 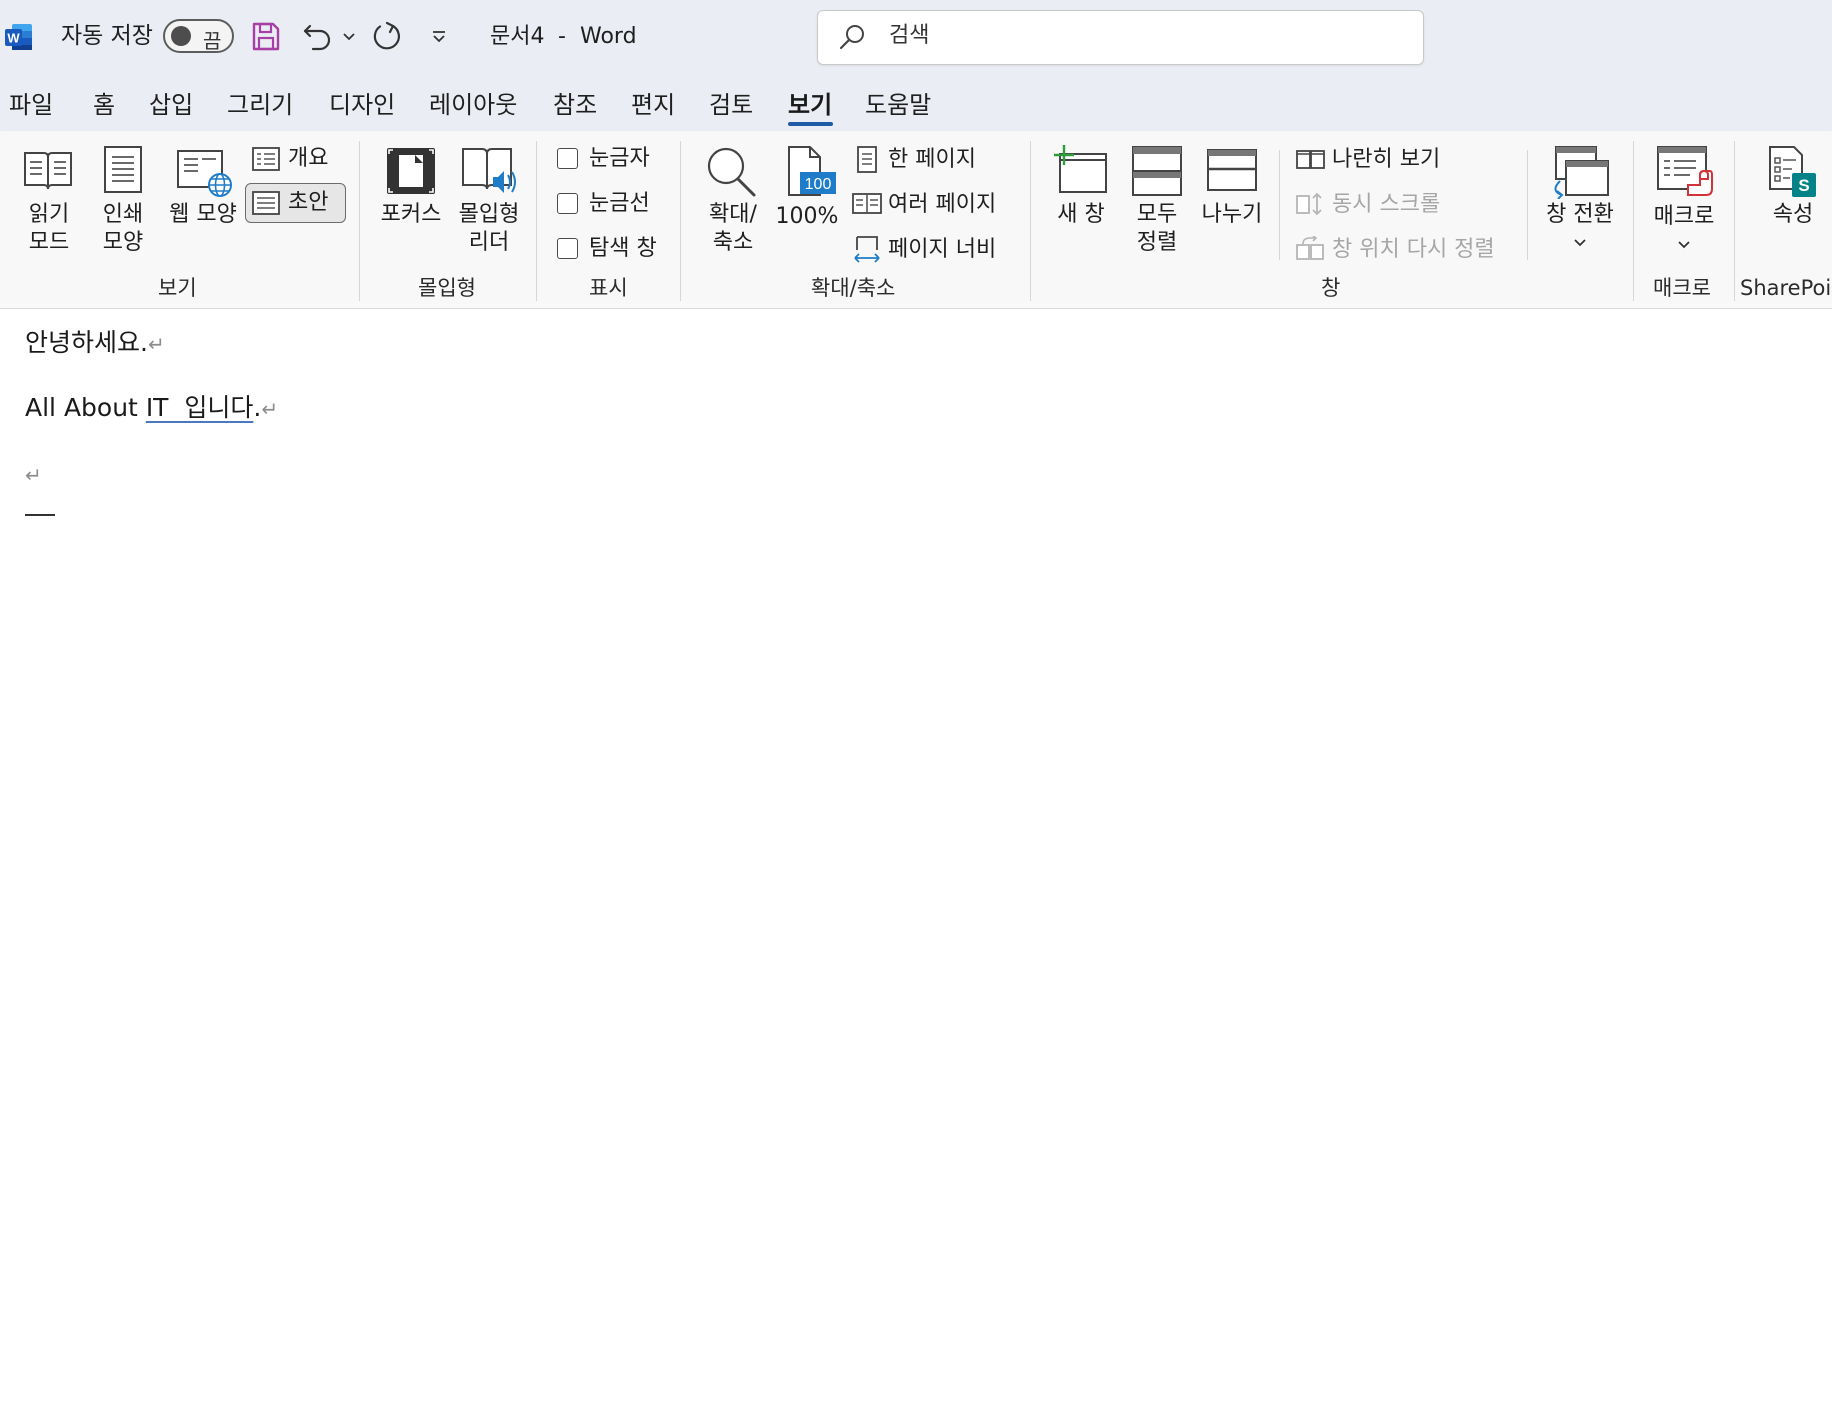 I want to click on sync-scroll-icon, so click(x=1309, y=204).